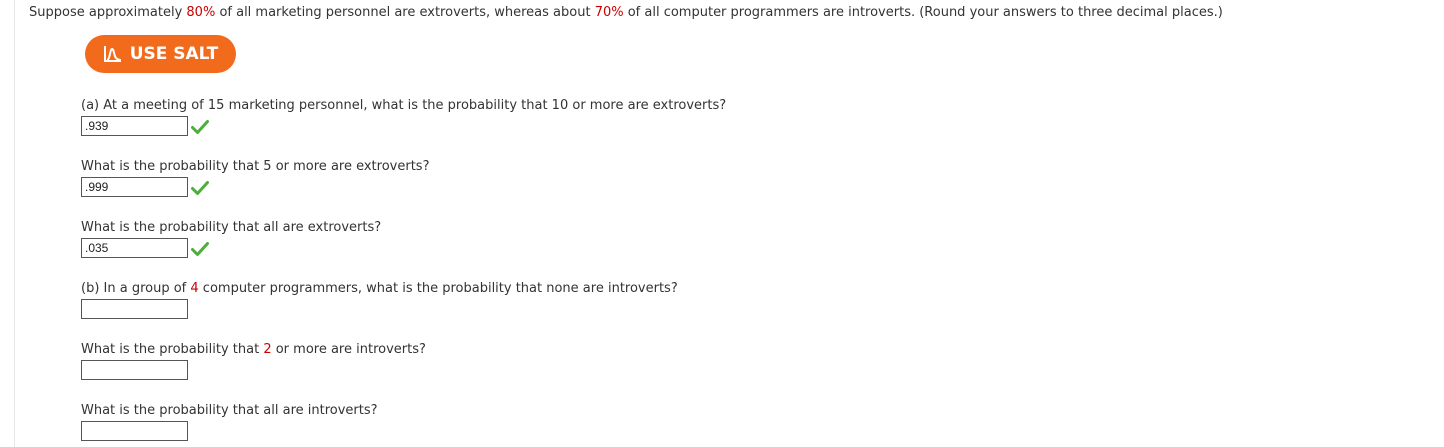 The width and height of the screenshot is (1444, 447). Describe the element at coordinates (108, 12) in the screenshot. I see `intro-text-1: Suppose approximately` at that location.